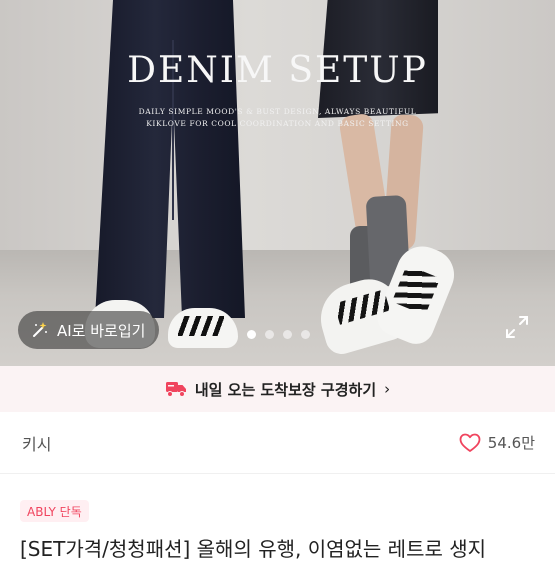 This screenshot has width=555, height=562. Describe the element at coordinates (387, 389) in the screenshot. I see `chevron-right-icon: ›` at that location.